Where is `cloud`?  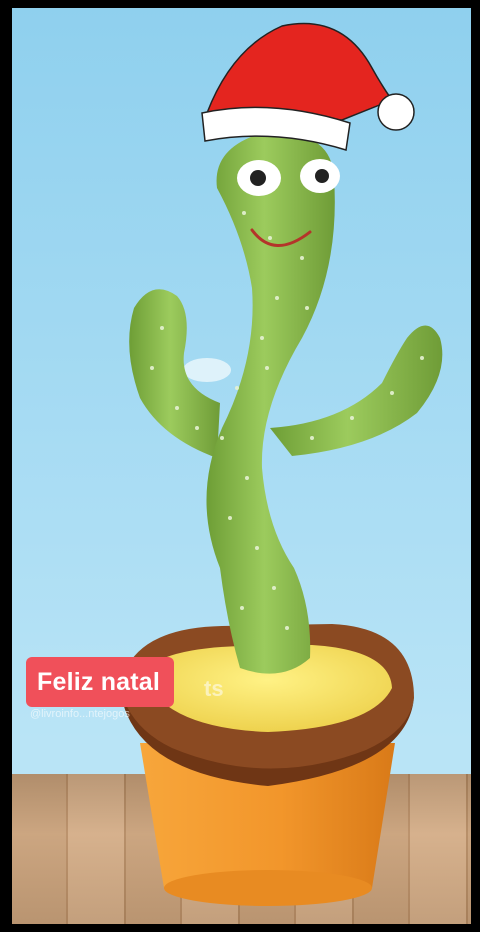
cloud is located at coordinates (207, 370).